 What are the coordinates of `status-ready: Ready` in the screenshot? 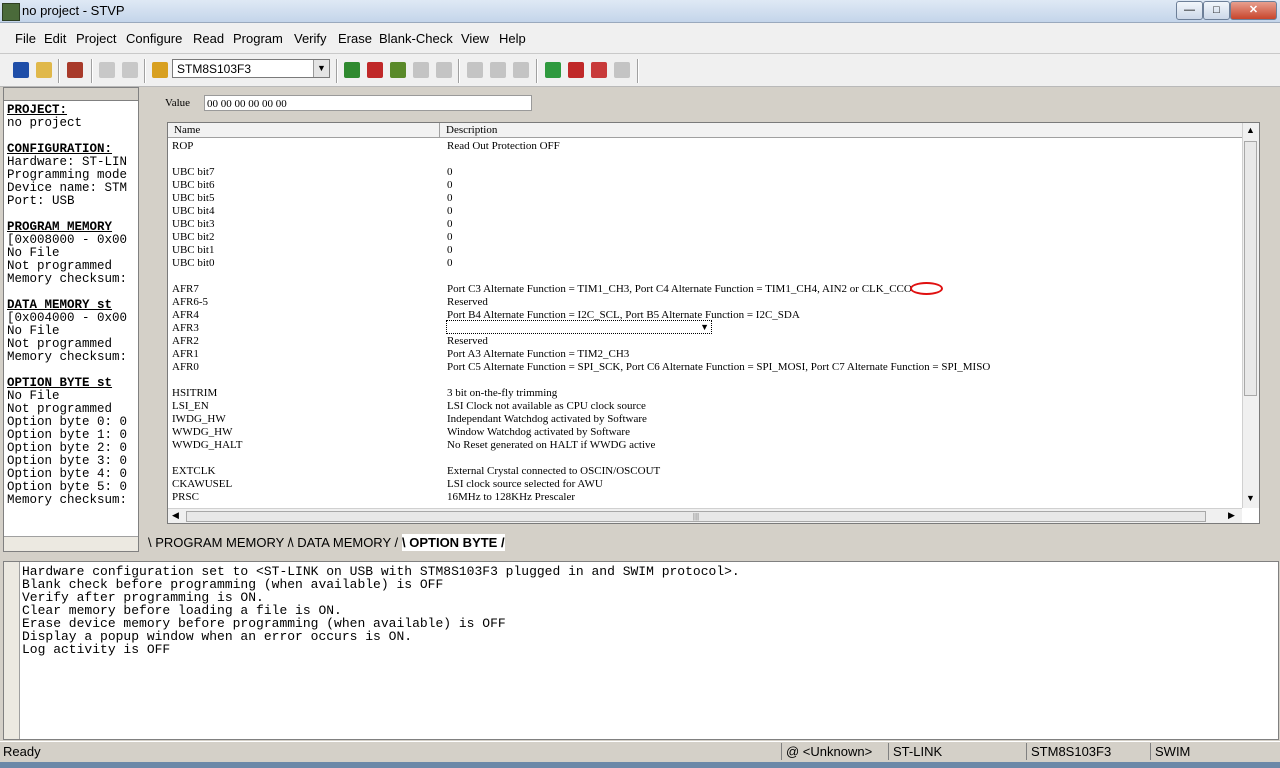 It's located at (22, 751).